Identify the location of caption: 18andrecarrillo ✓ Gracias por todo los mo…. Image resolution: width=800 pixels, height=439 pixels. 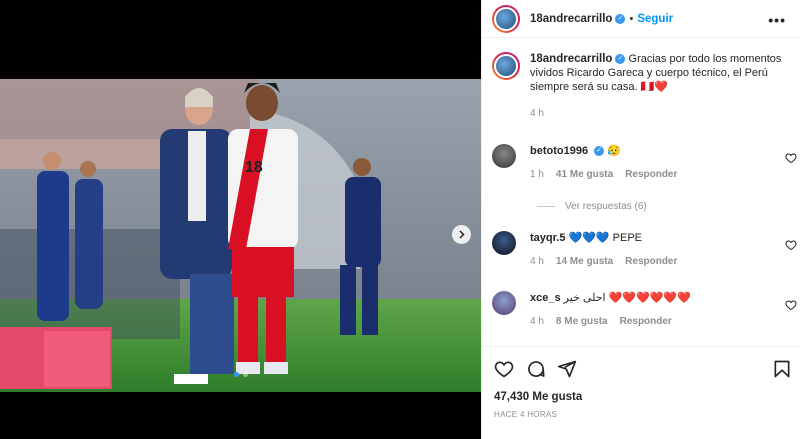
(641, 66).